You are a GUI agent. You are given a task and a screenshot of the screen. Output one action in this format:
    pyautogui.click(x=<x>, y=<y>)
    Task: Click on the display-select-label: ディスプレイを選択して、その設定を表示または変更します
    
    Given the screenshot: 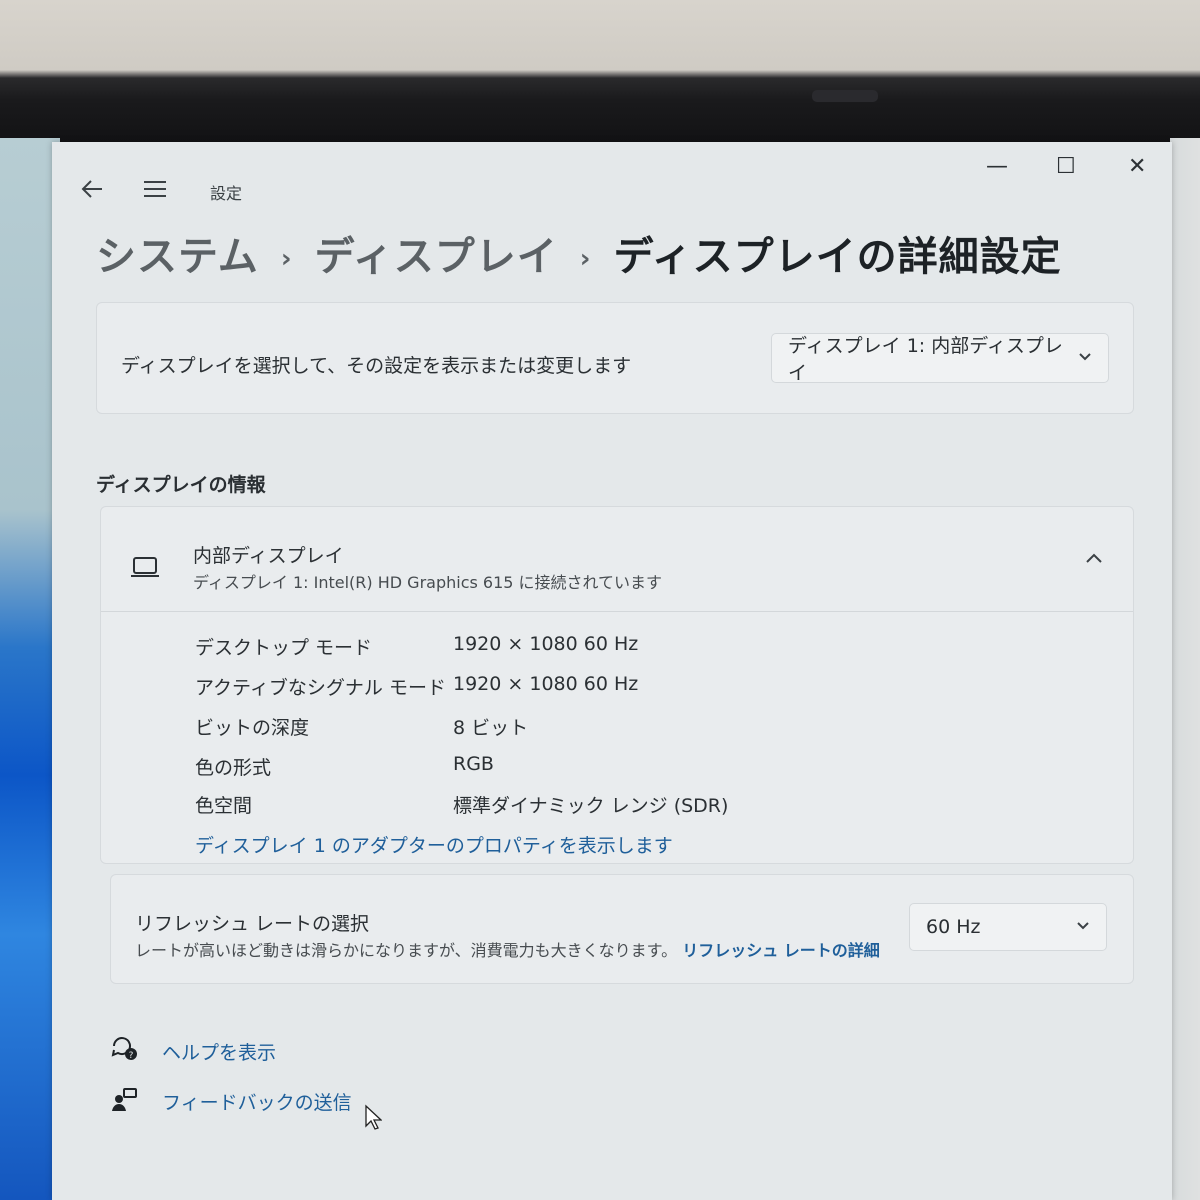 What is the action you would take?
    pyautogui.click(x=376, y=366)
    